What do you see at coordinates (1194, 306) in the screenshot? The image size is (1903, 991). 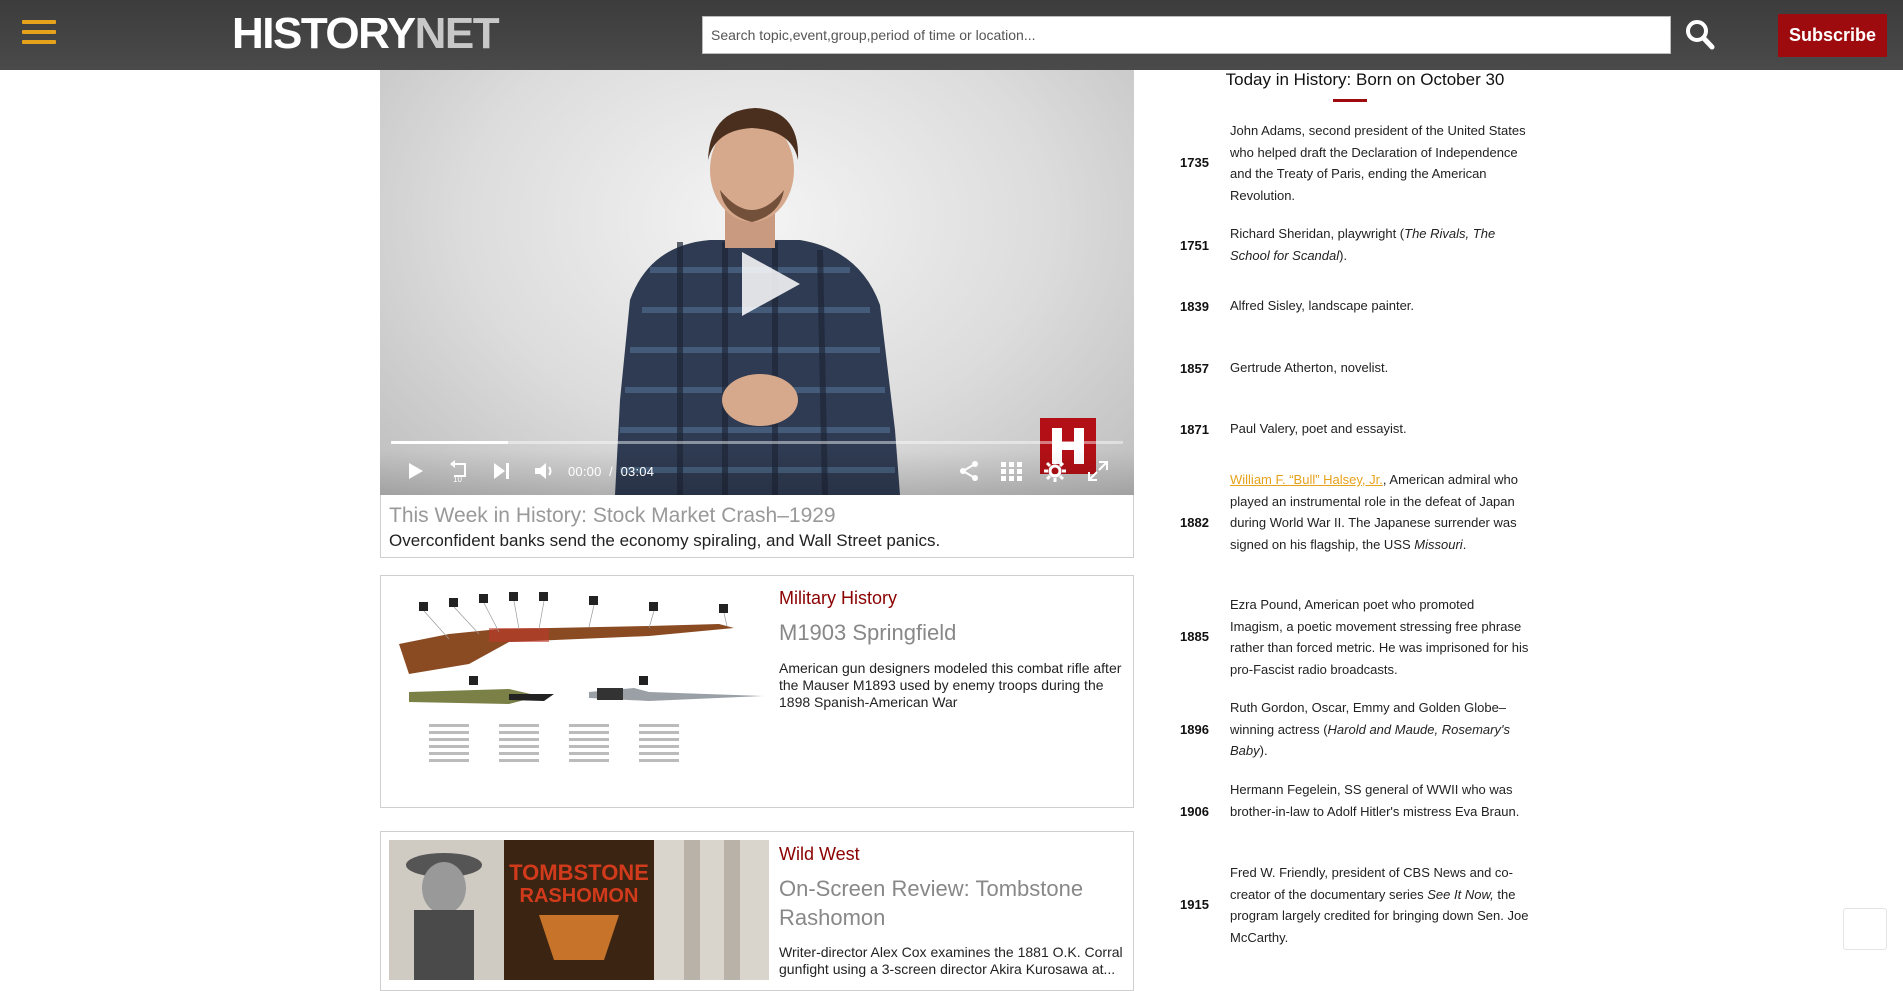 I see `birth-year: 1839` at bounding box center [1194, 306].